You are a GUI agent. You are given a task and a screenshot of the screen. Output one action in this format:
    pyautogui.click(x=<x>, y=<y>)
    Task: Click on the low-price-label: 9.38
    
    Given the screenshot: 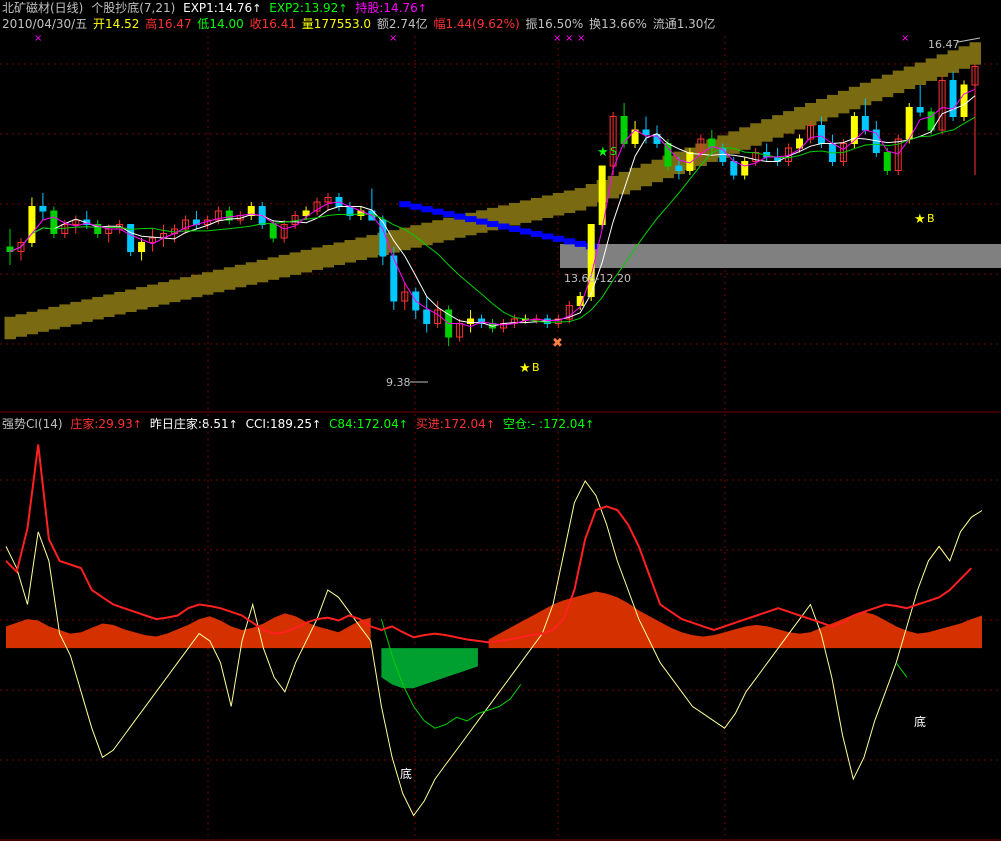 What is the action you would take?
    pyautogui.click(x=398, y=382)
    